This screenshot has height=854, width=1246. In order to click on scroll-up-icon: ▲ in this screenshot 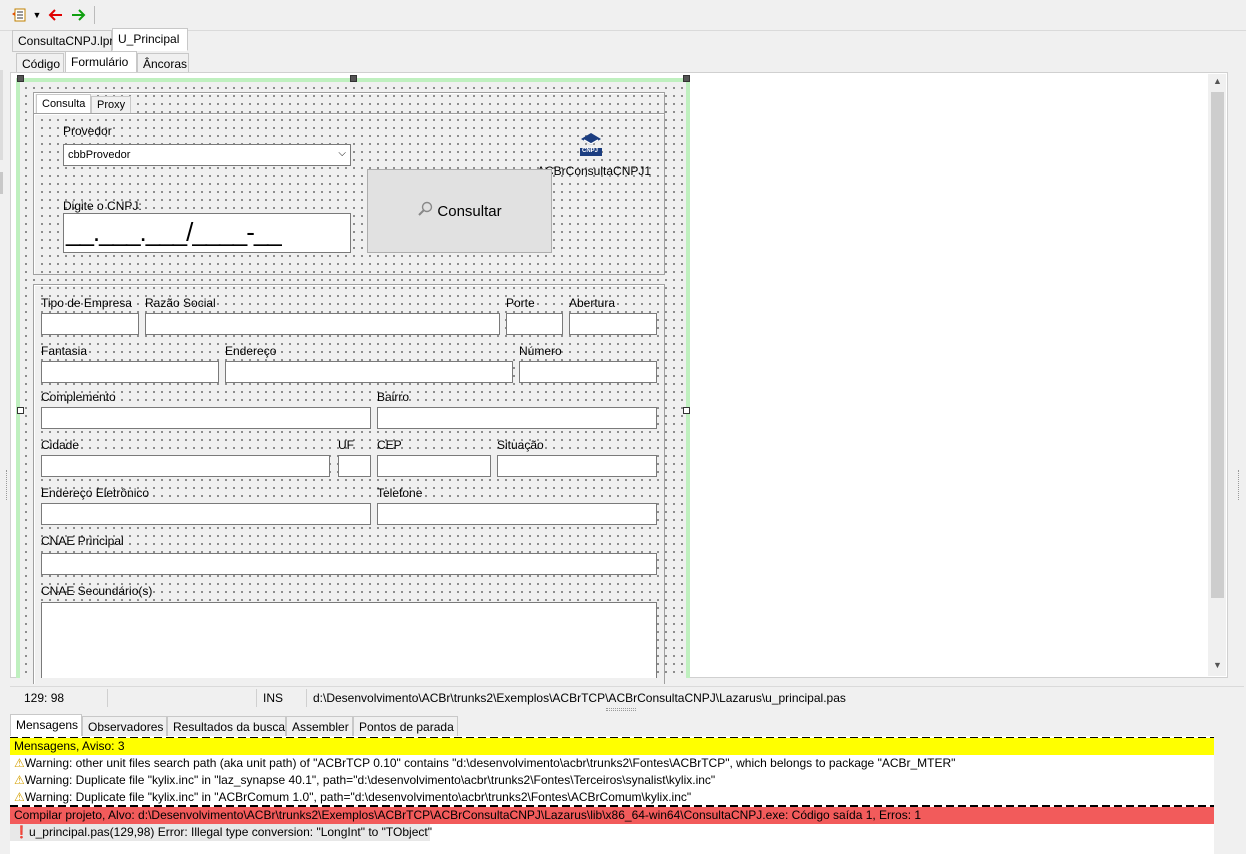, I will do `click(1217, 83)`.